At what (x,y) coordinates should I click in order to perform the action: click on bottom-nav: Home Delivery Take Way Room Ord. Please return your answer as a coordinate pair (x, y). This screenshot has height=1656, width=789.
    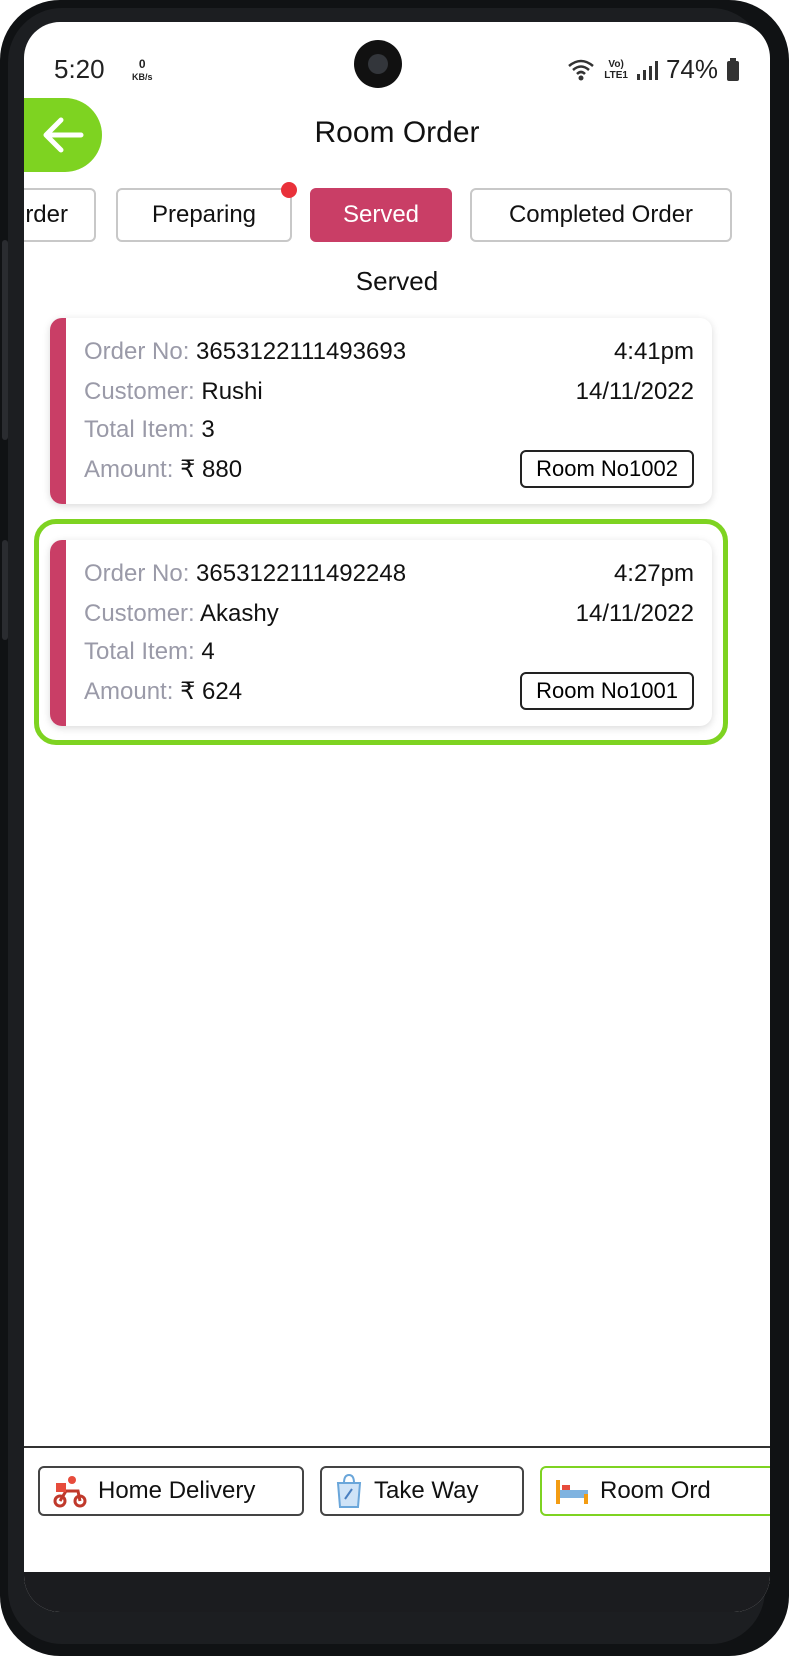
    Looking at the image, I should click on (397, 1502).